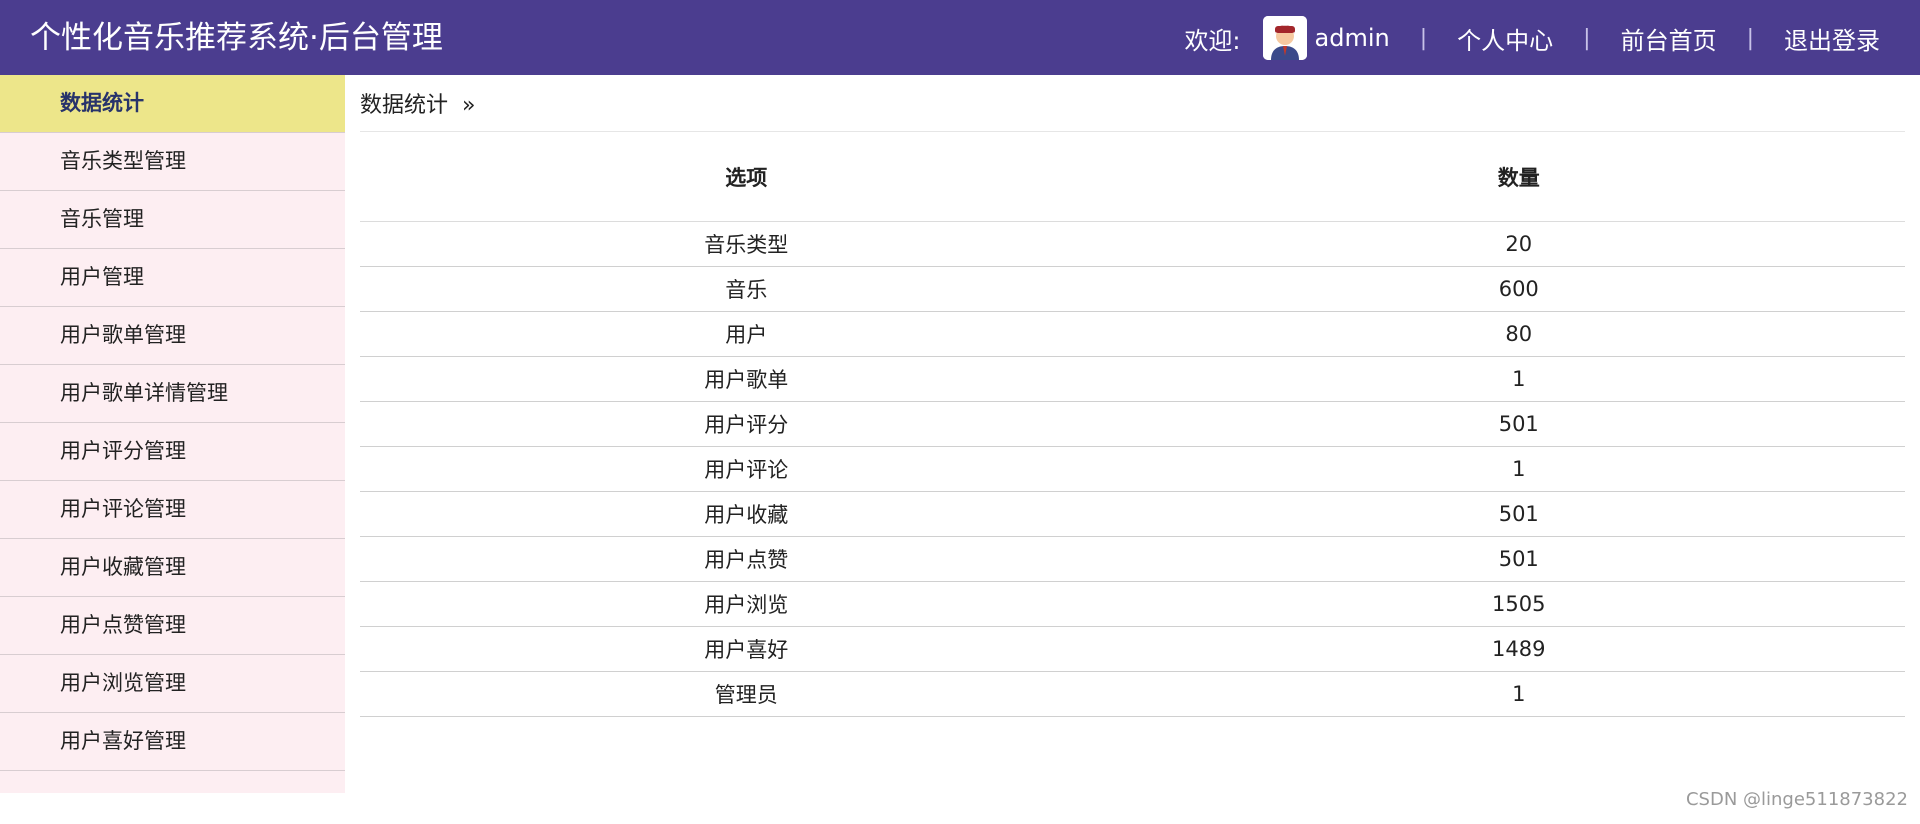 This screenshot has height=824, width=1920. I want to click on row-option: 用户浏览, so click(746, 604).